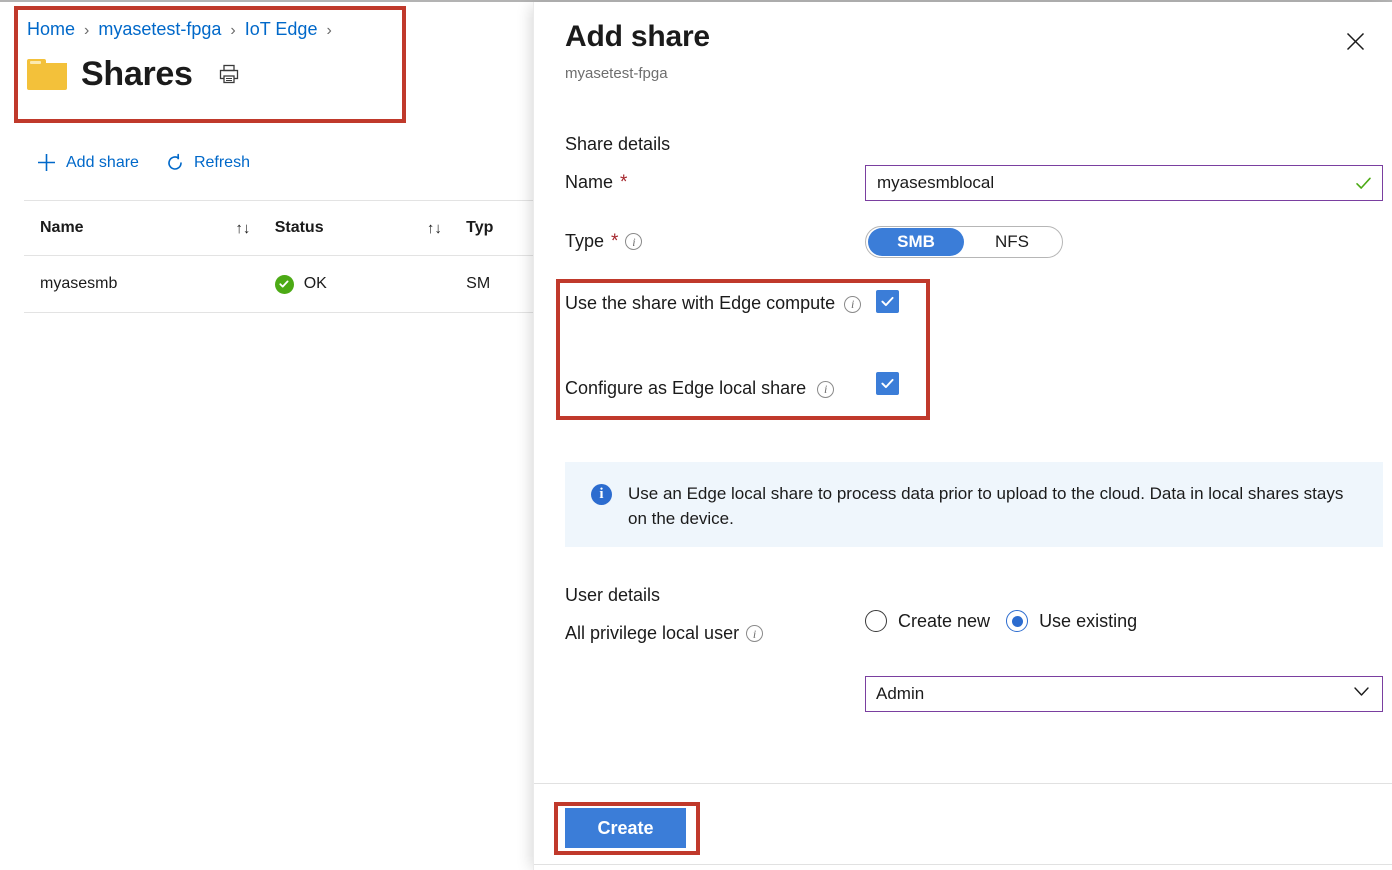 The width and height of the screenshot is (1392, 870). I want to click on footer-bottom-divider, so click(963, 864).